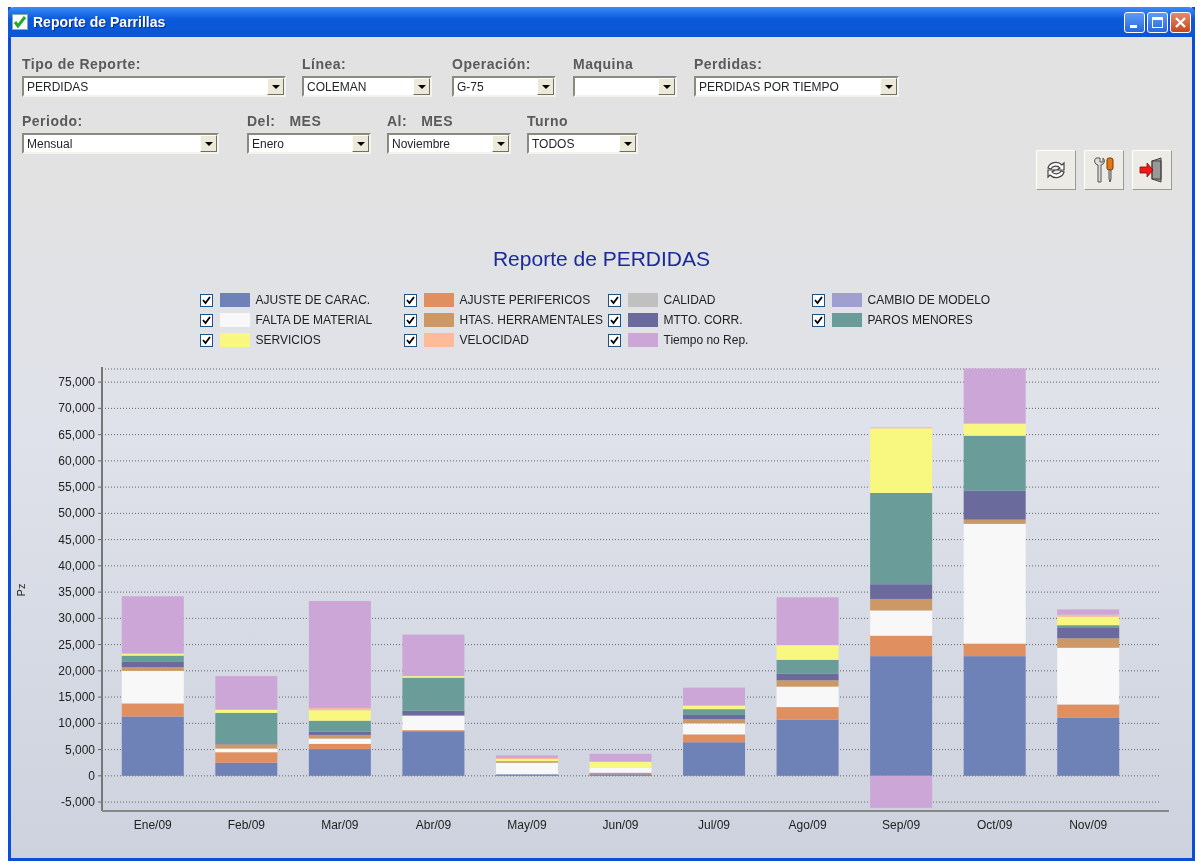 This screenshot has width=1197, height=861. Describe the element at coordinates (76, 434) in the screenshot. I see `axis-tick-label: 65,000` at that location.